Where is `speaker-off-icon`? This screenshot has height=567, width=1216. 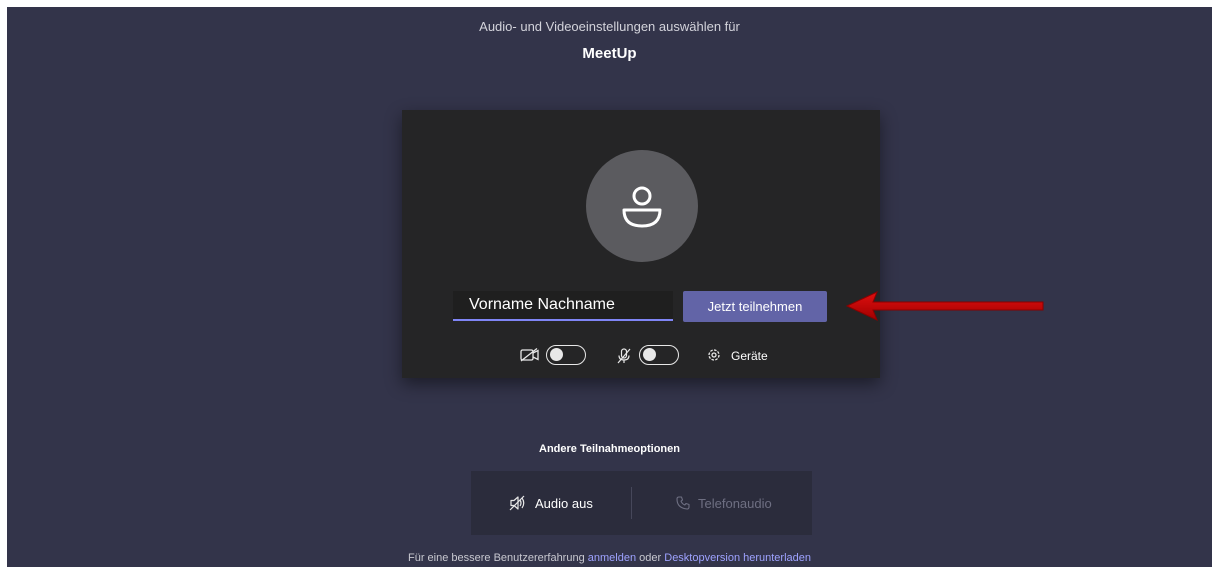 speaker-off-icon is located at coordinates (517, 503).